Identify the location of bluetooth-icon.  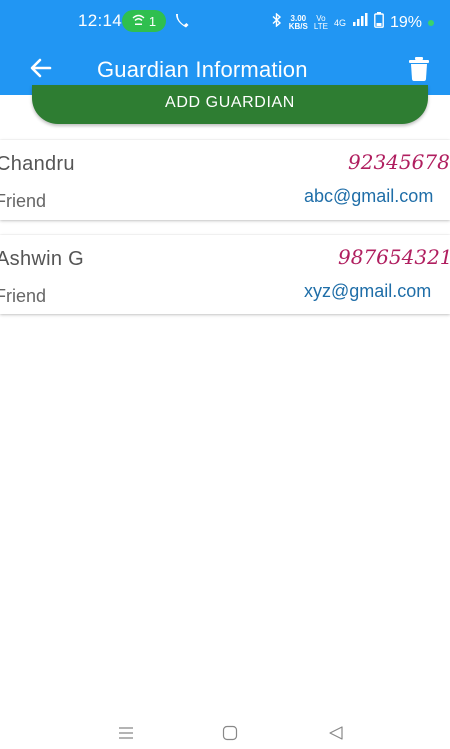
(277, 22).